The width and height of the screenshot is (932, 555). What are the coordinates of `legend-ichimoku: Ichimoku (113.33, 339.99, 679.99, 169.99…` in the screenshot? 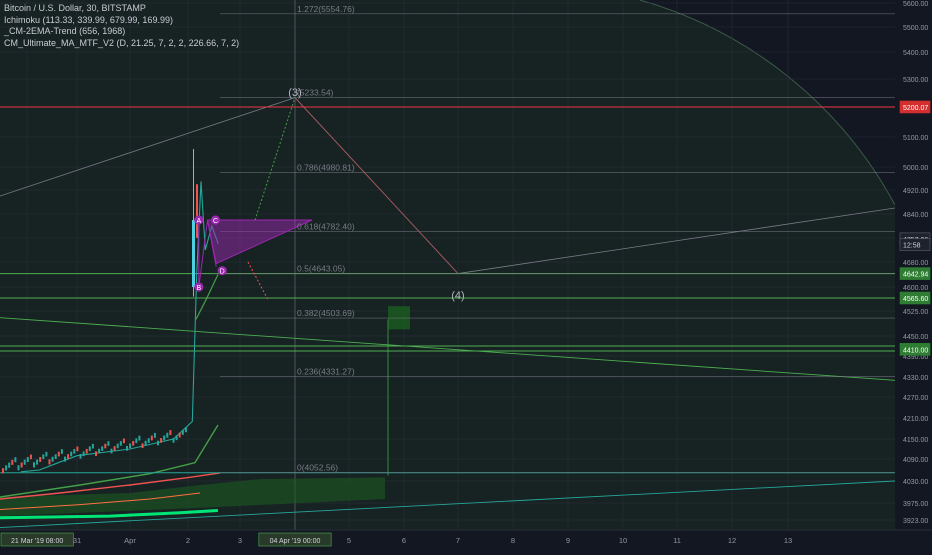 It's located at (121, 21).